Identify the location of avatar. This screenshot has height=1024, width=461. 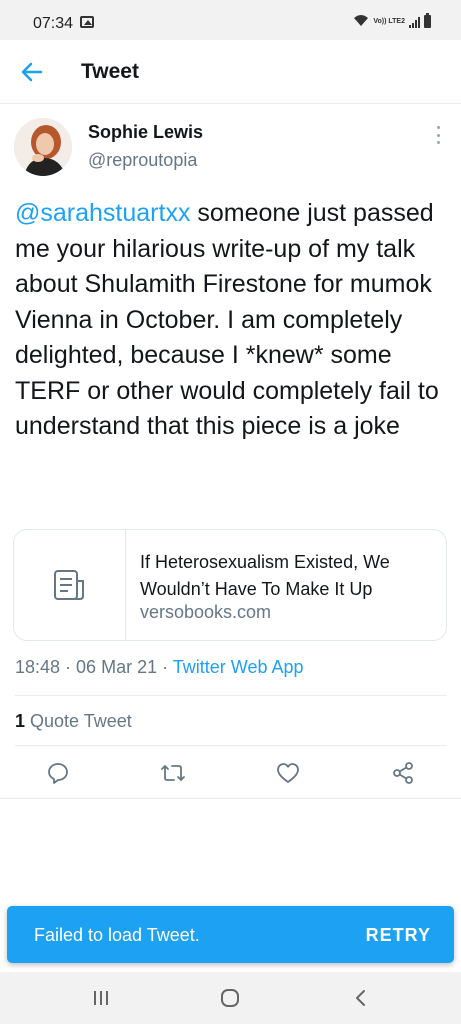
(43, 147).